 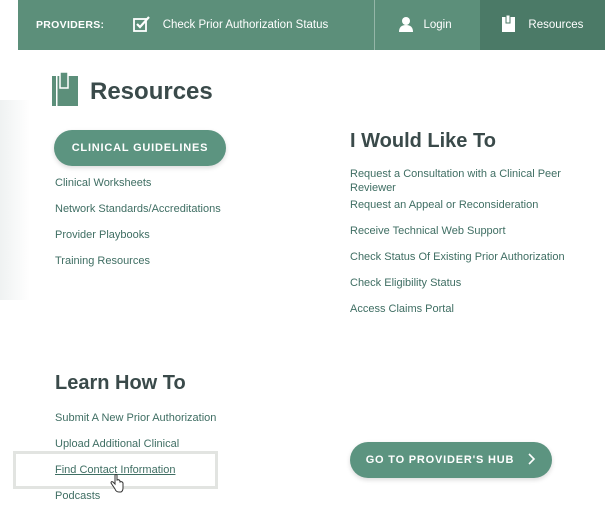 What do you see at coordinates (138, 189) in the screenshot?
I see `list-item: Clinical Worksheets` at bounding box center [138, 189].